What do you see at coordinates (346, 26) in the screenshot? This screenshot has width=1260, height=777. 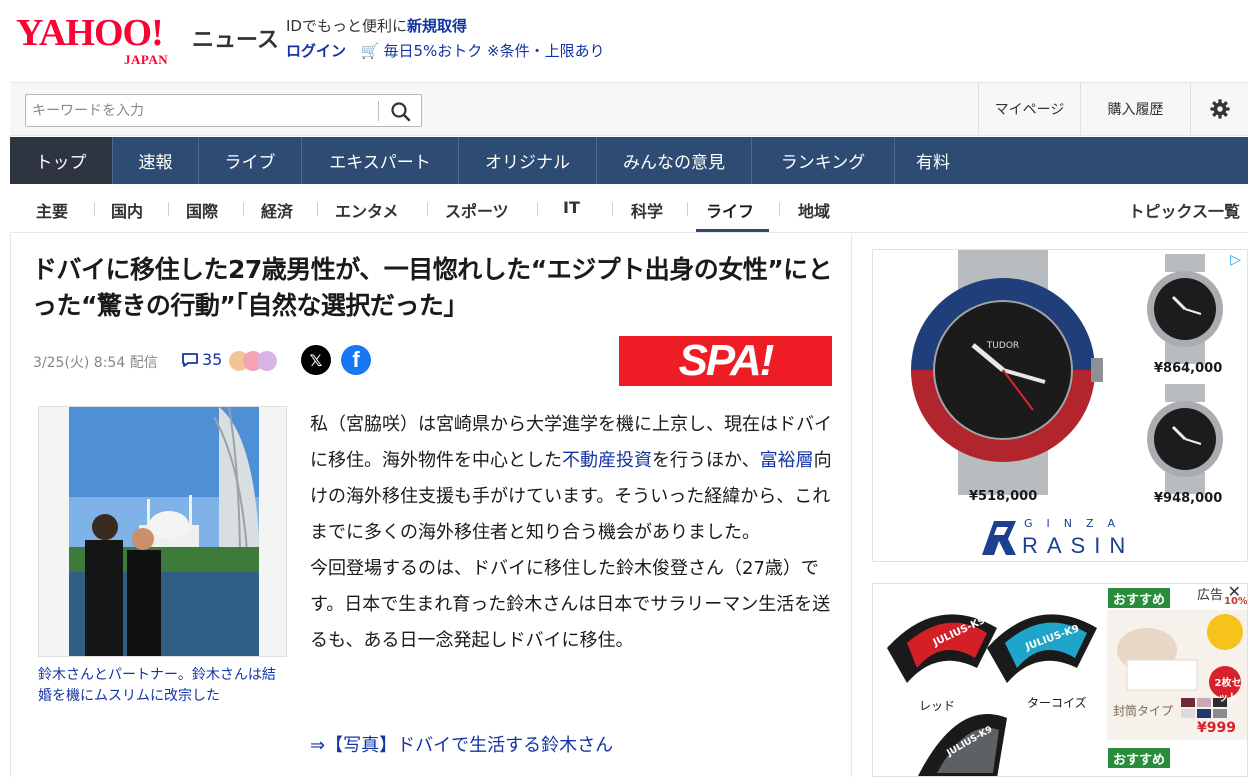 I see `account-prompt: IDでもっと便利に` at bounding box center [346, 26].